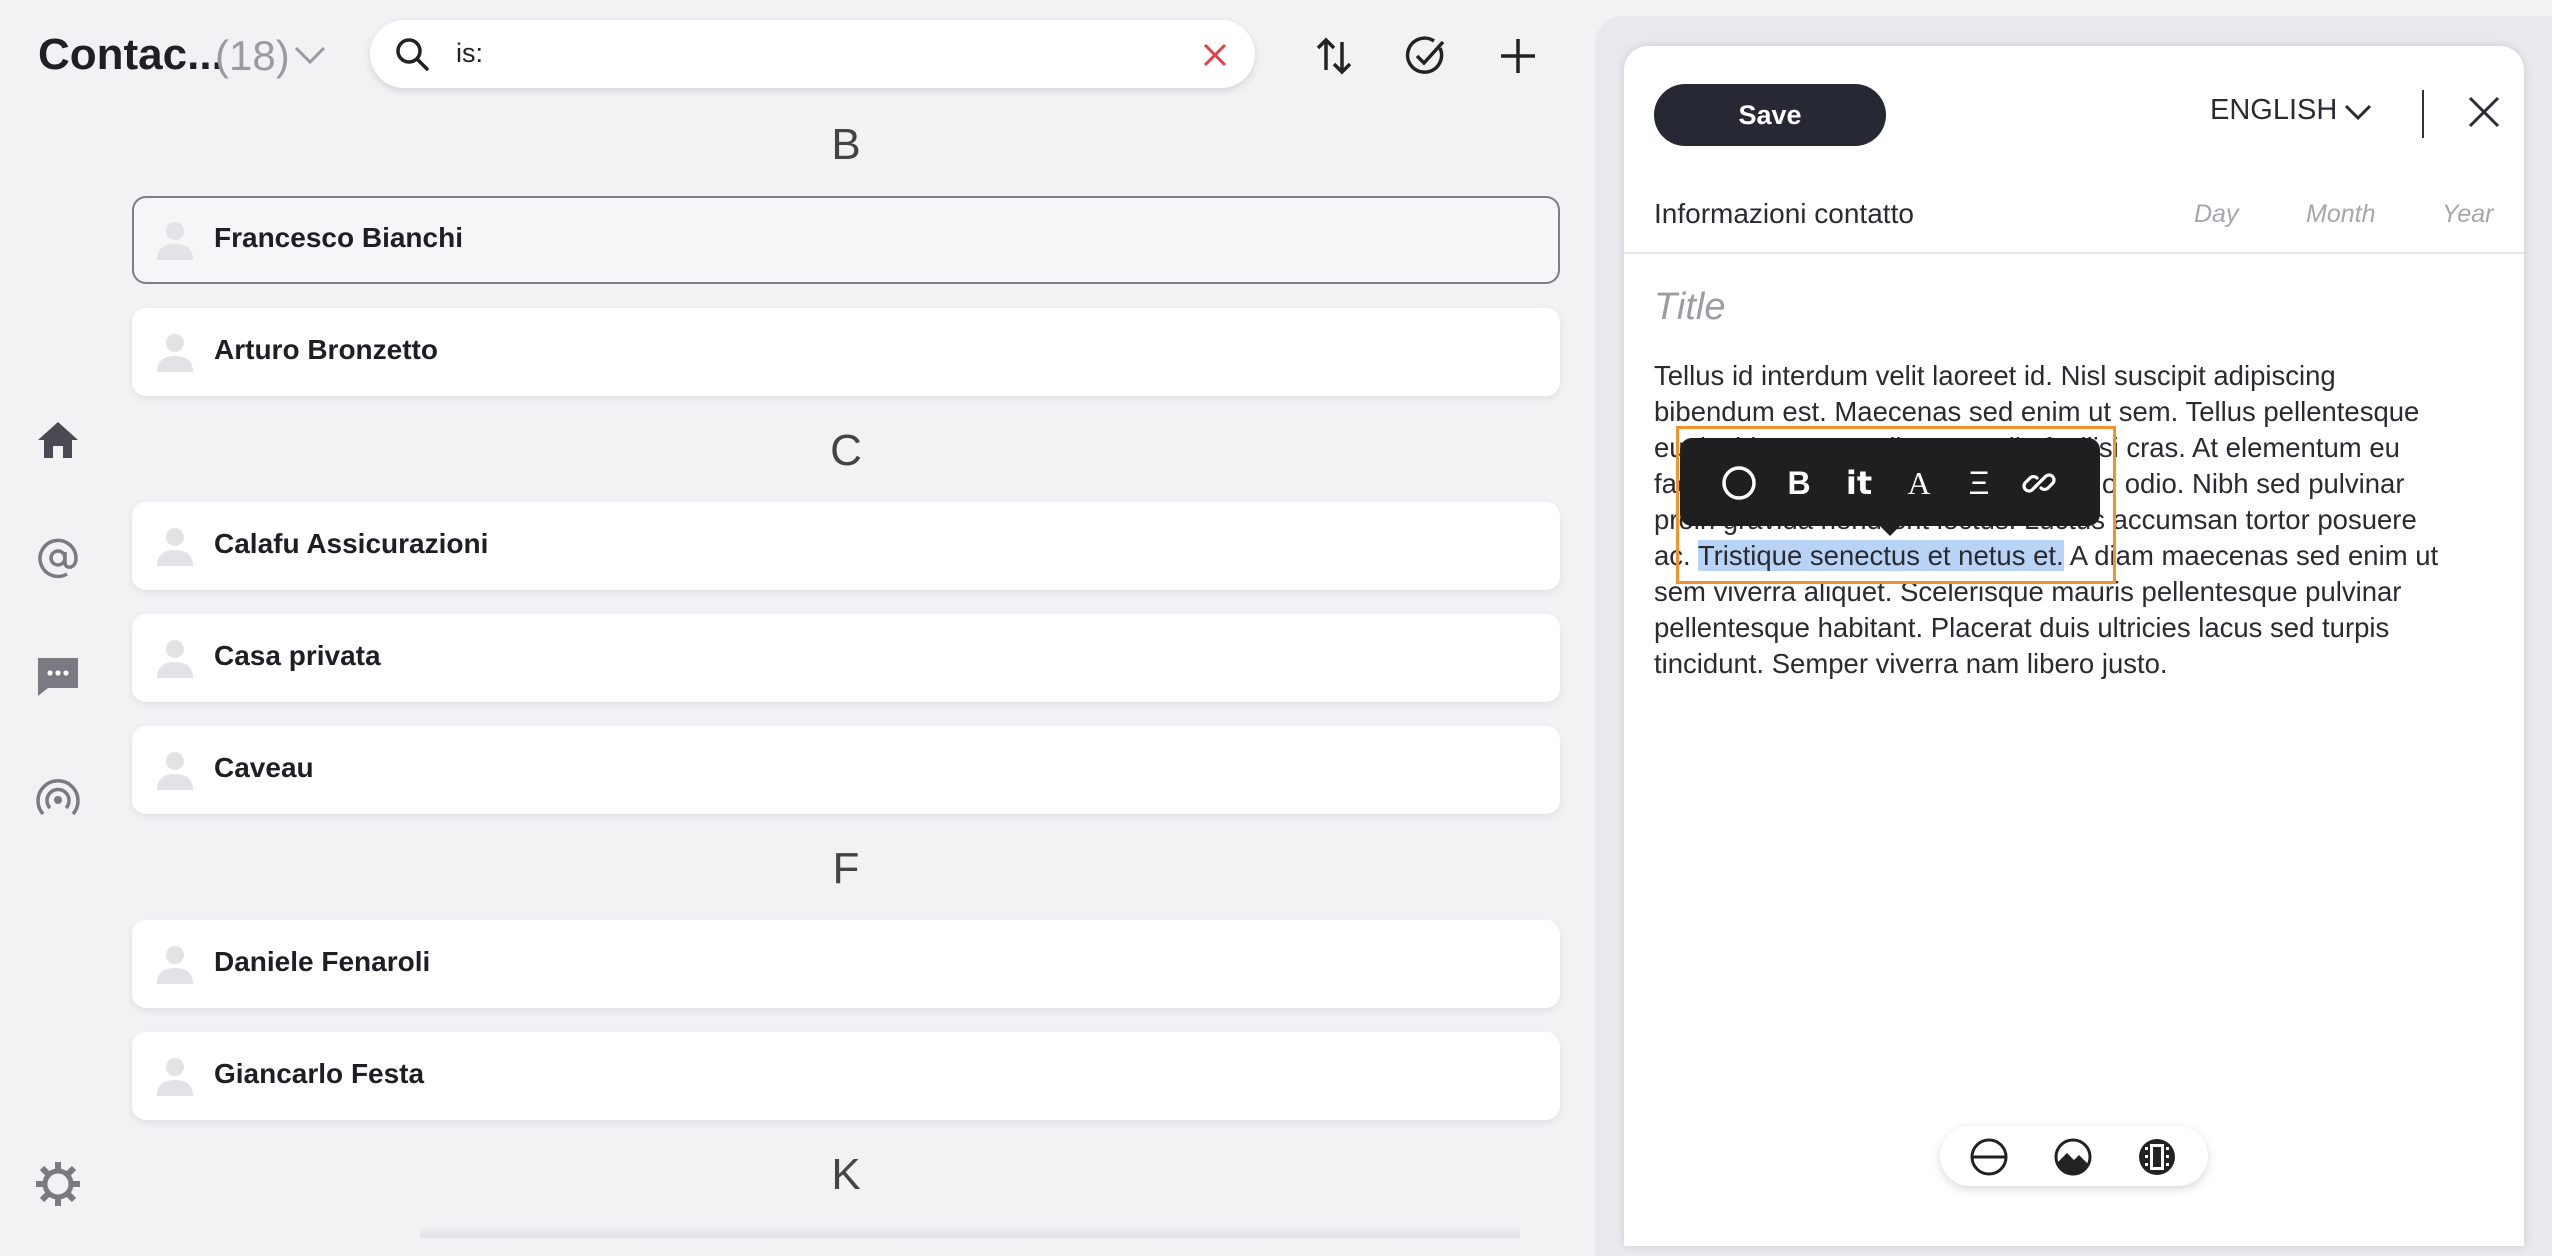 The height and width of the screenshot is (1256, 2552). Describe the element at coordinates (1689, 307) in the screenshot. I see `title-input: Title` at that location.